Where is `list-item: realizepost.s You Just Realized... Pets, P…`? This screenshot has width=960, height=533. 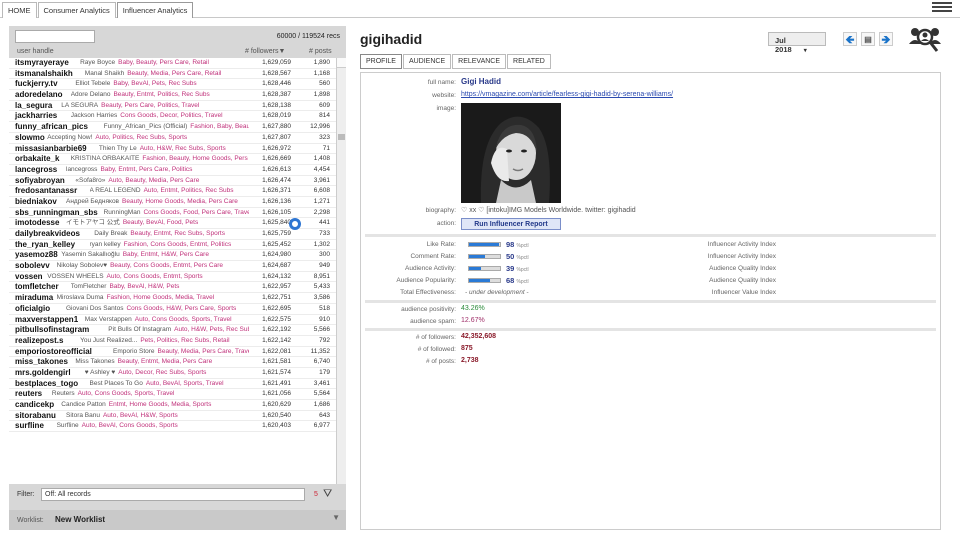 list-item: realizepost.s You Just Realized... Pets, P… is located at coordinates (172, 341).